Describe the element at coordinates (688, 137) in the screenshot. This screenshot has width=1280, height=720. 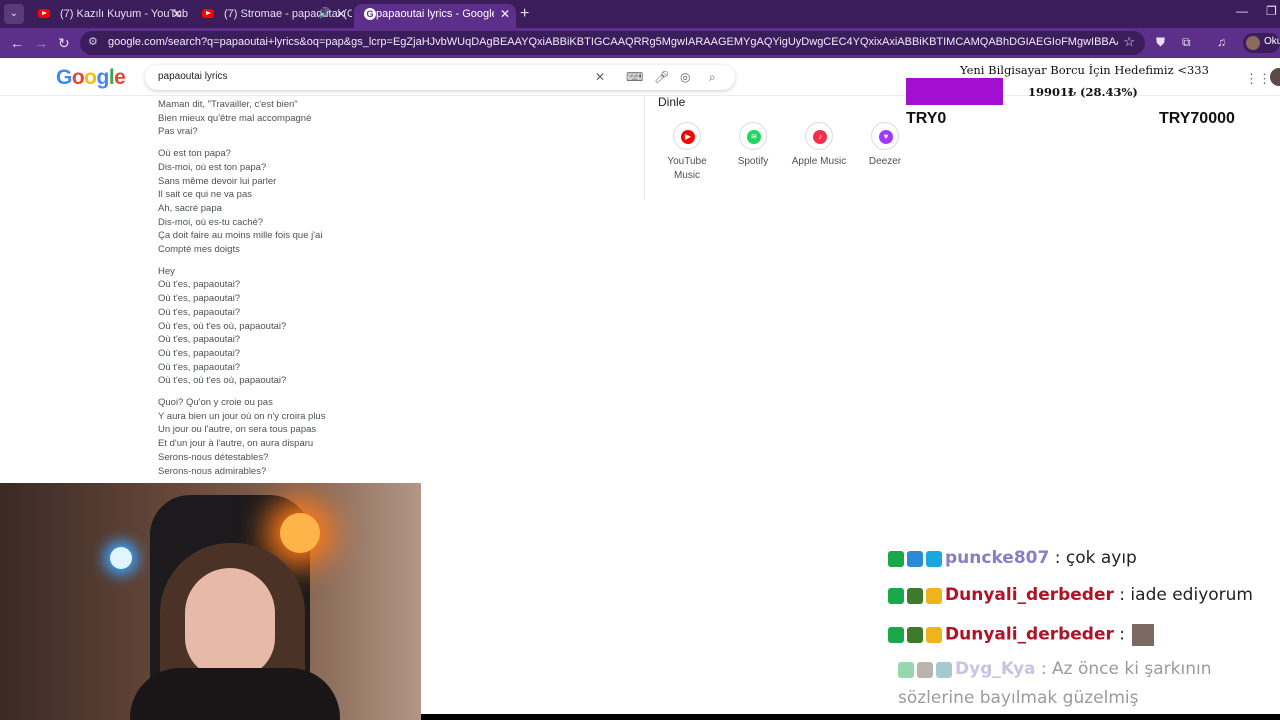
I see `youtube-music-icon: ▶` at that location.